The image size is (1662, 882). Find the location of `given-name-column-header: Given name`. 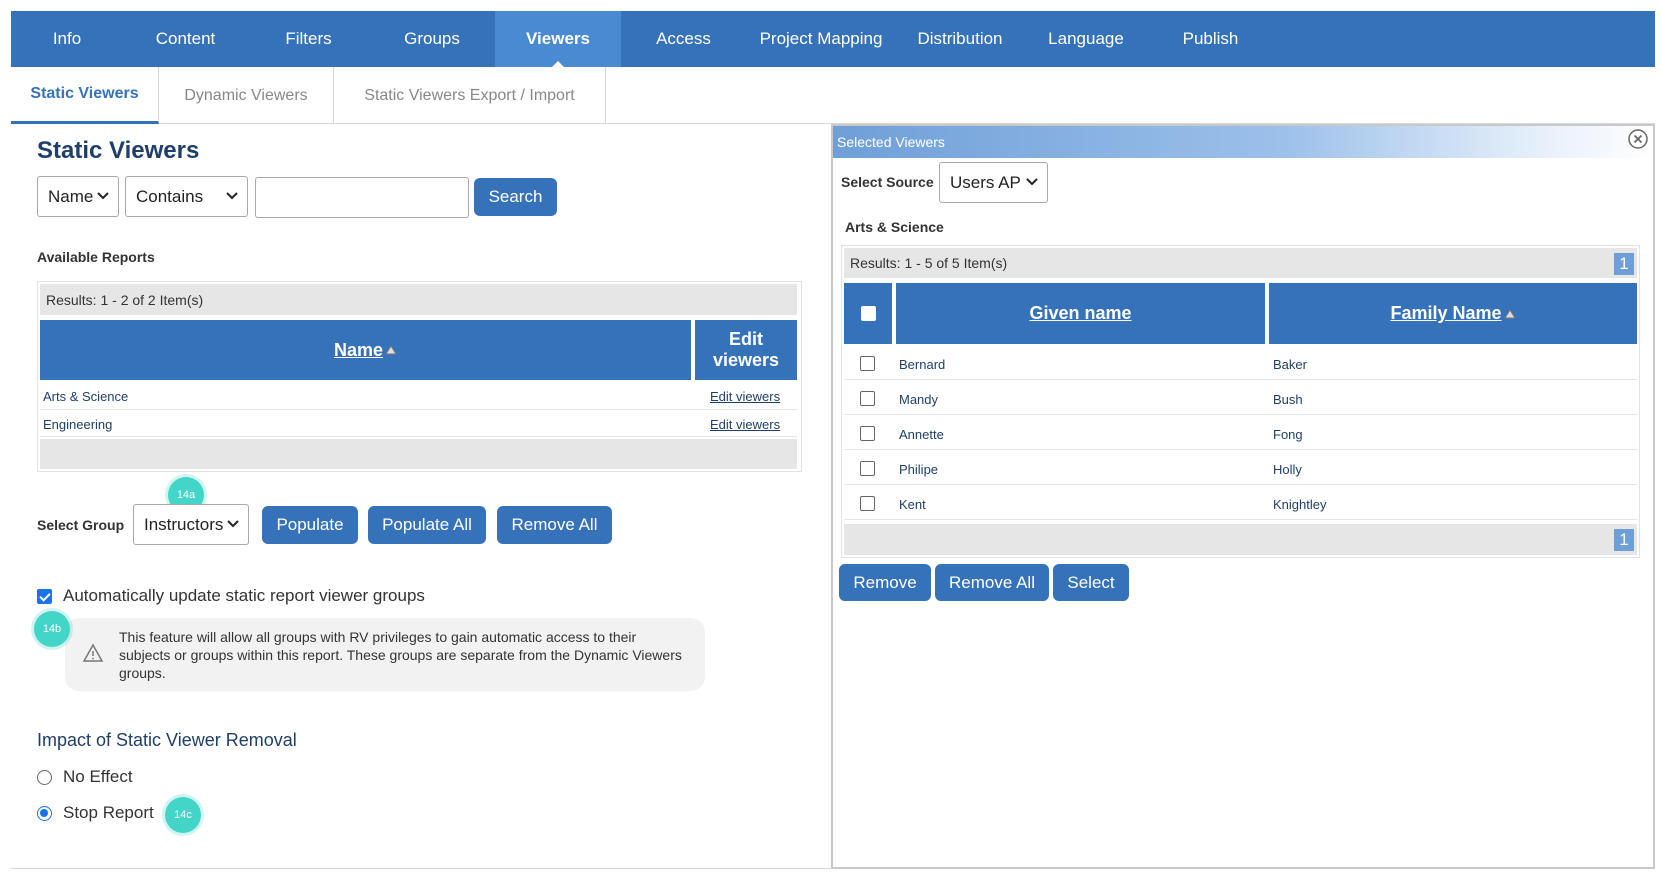

given-name-column-header: Given name is located at coordinates (1080, 313).